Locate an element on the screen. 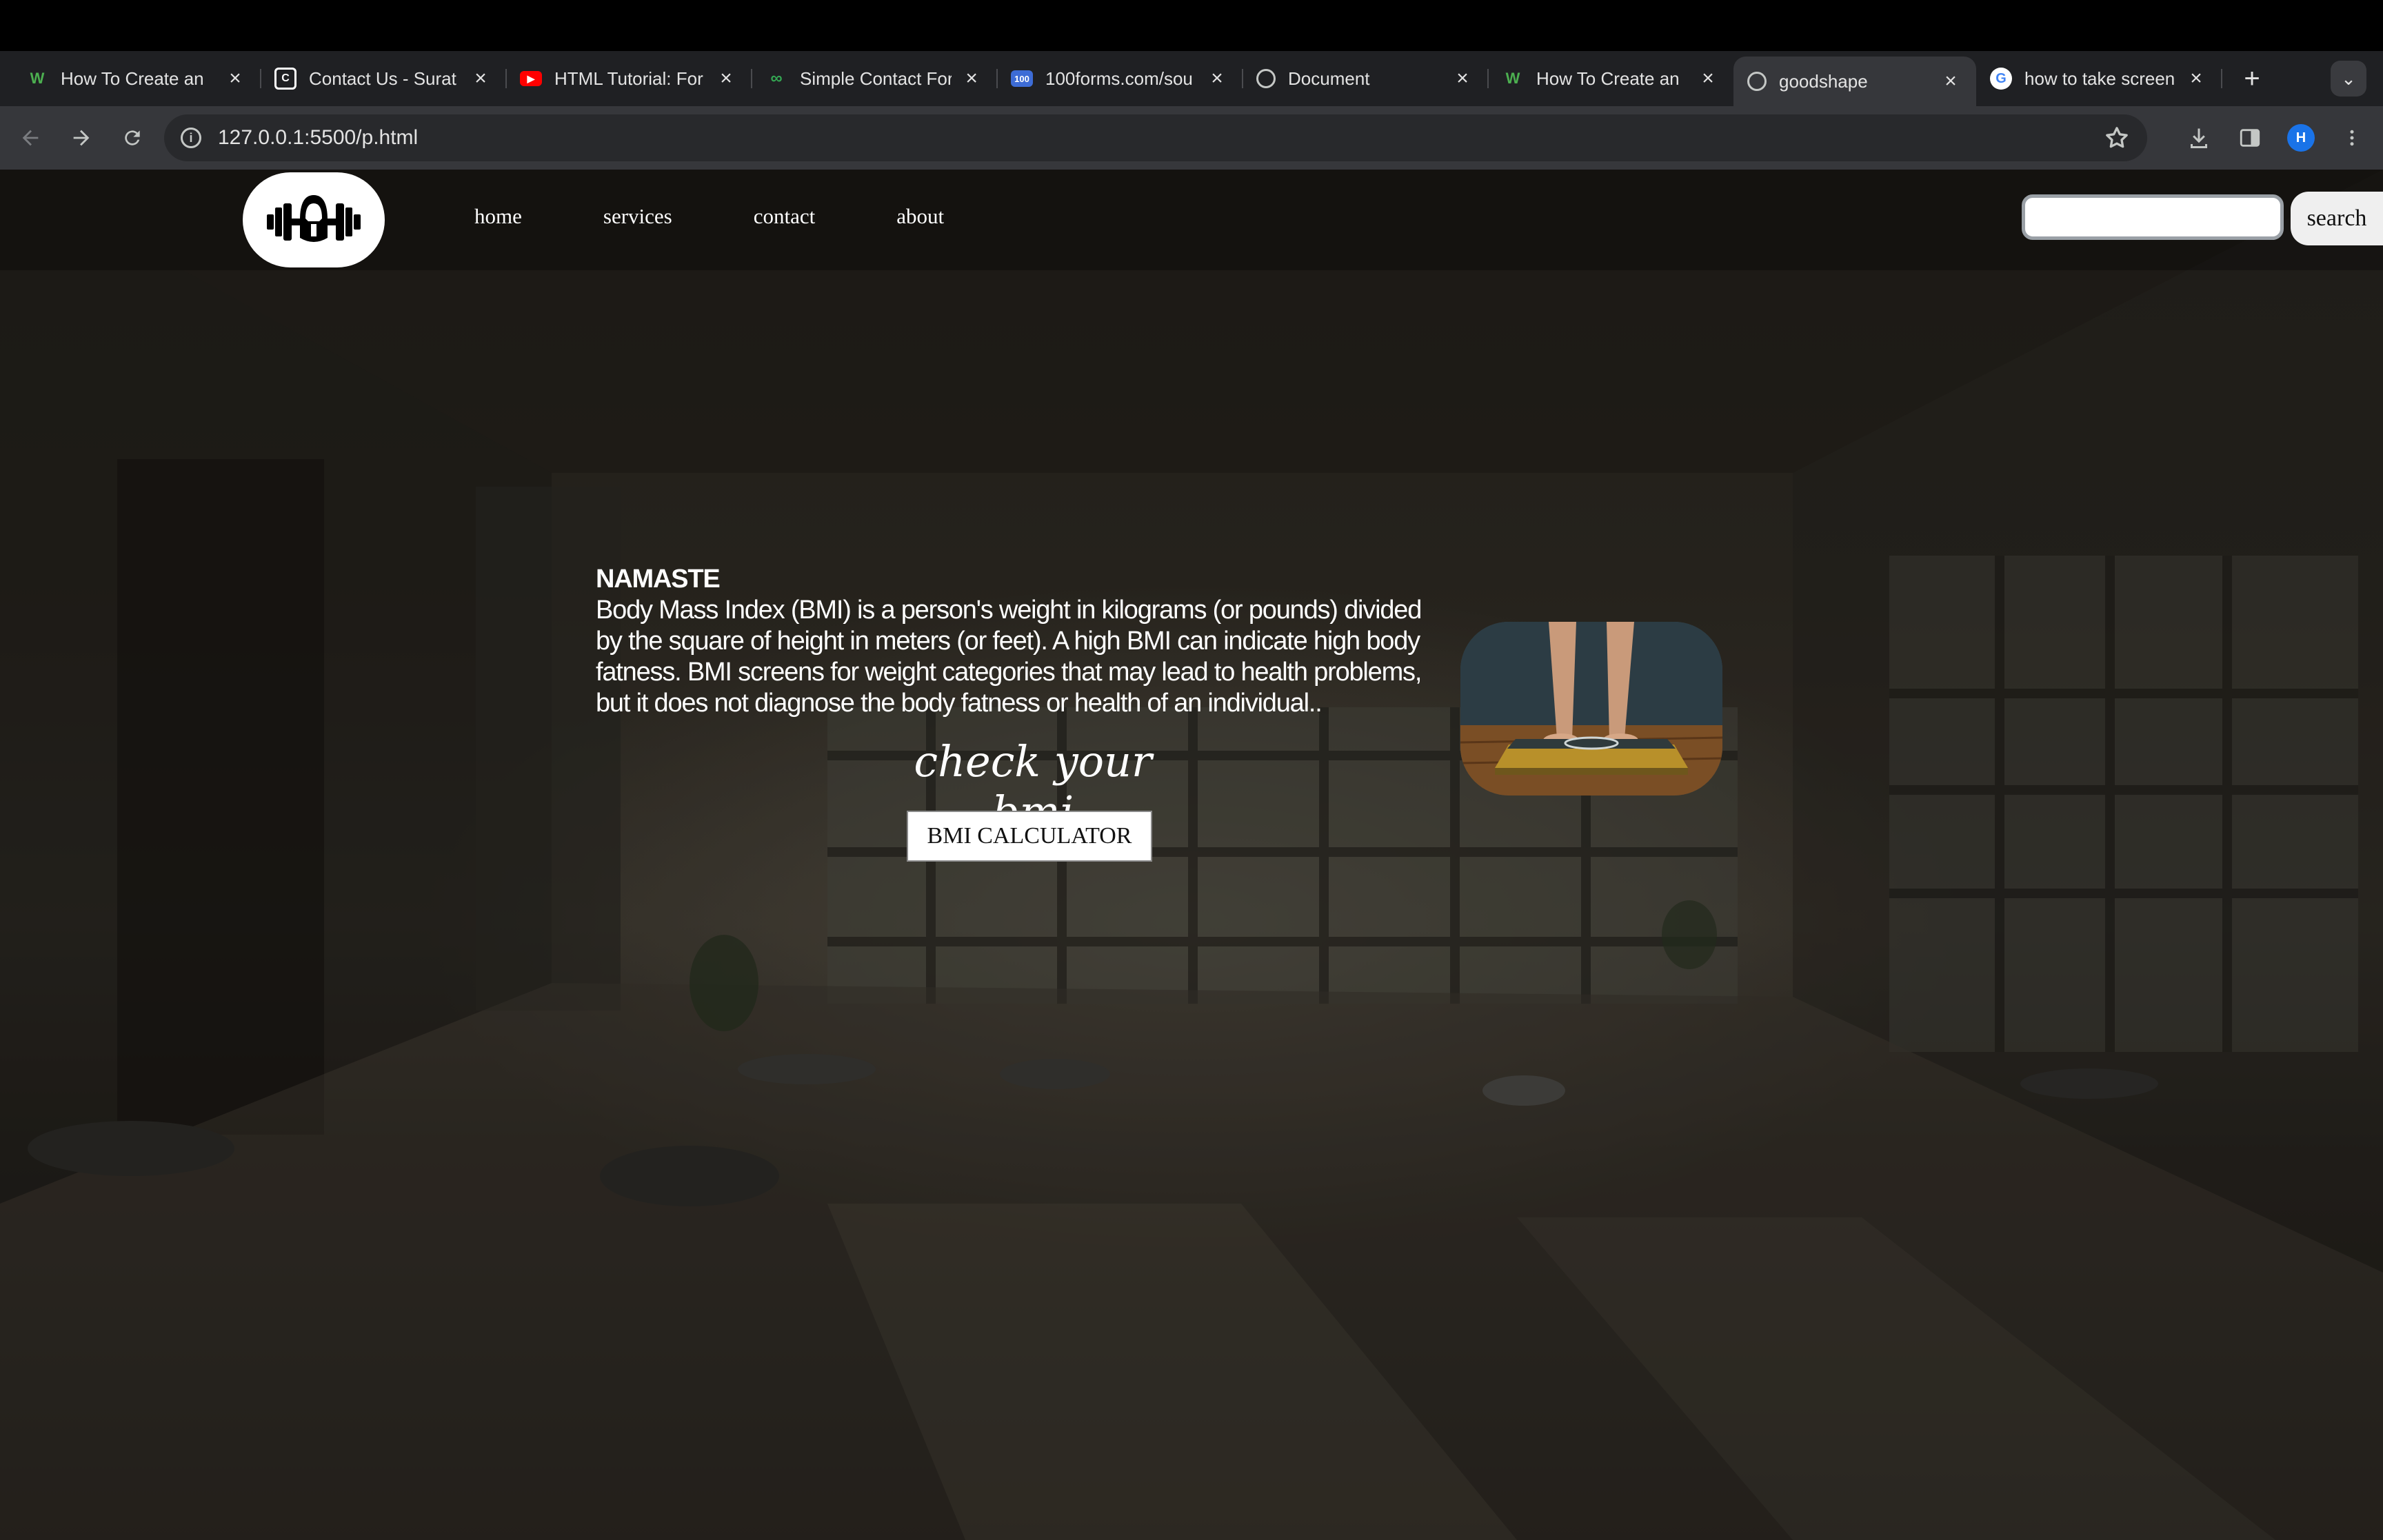 The height and width of the screenshot is (1540, 2383). download-icon is located at coordinates (2199, 138).